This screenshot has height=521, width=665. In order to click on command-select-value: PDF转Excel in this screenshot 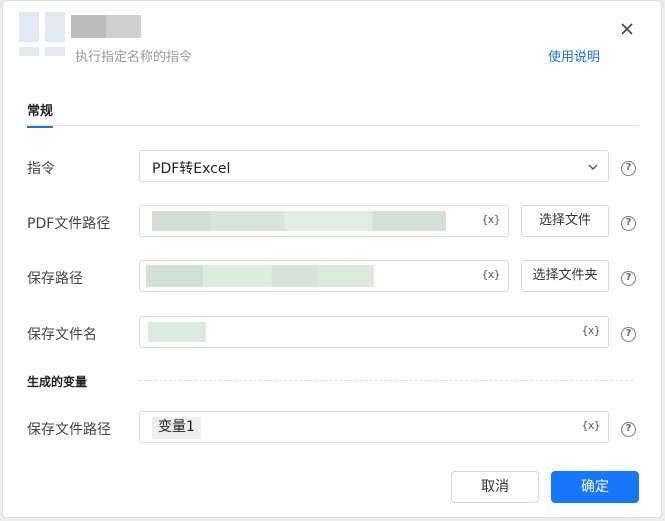, I will do `click(191, 169)`.